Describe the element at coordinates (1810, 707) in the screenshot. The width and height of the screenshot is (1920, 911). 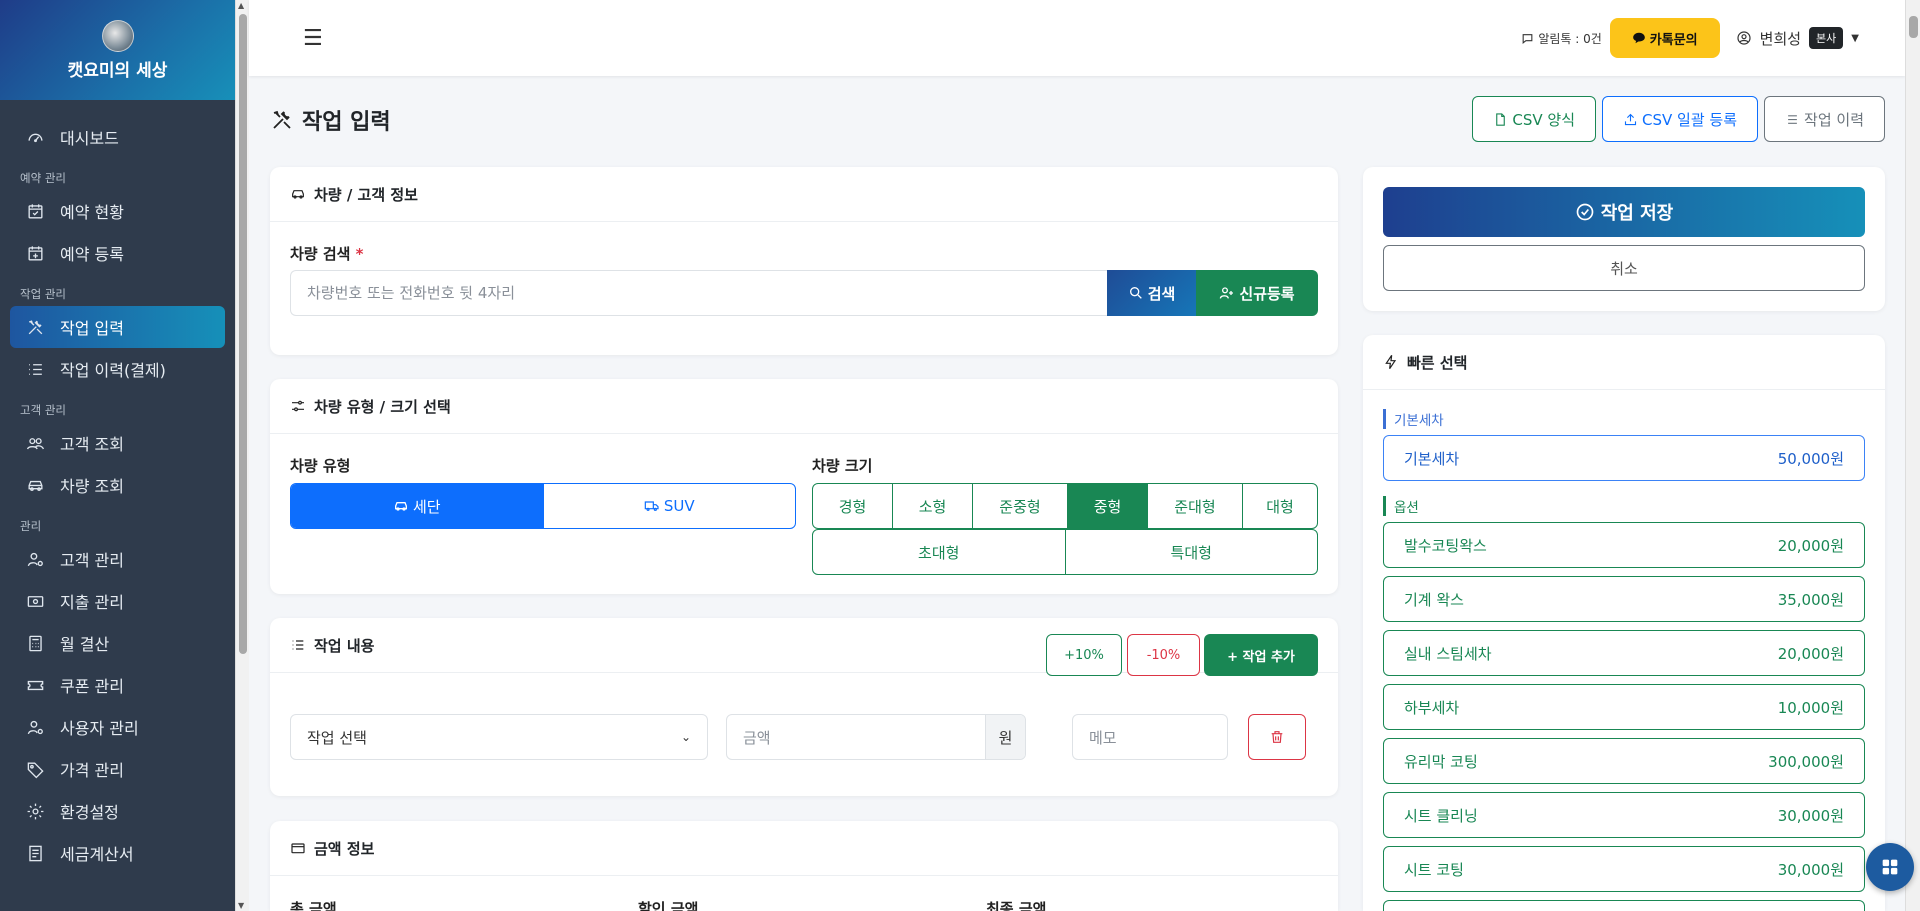
I see `quick-item-price: 10,000원` at that location.